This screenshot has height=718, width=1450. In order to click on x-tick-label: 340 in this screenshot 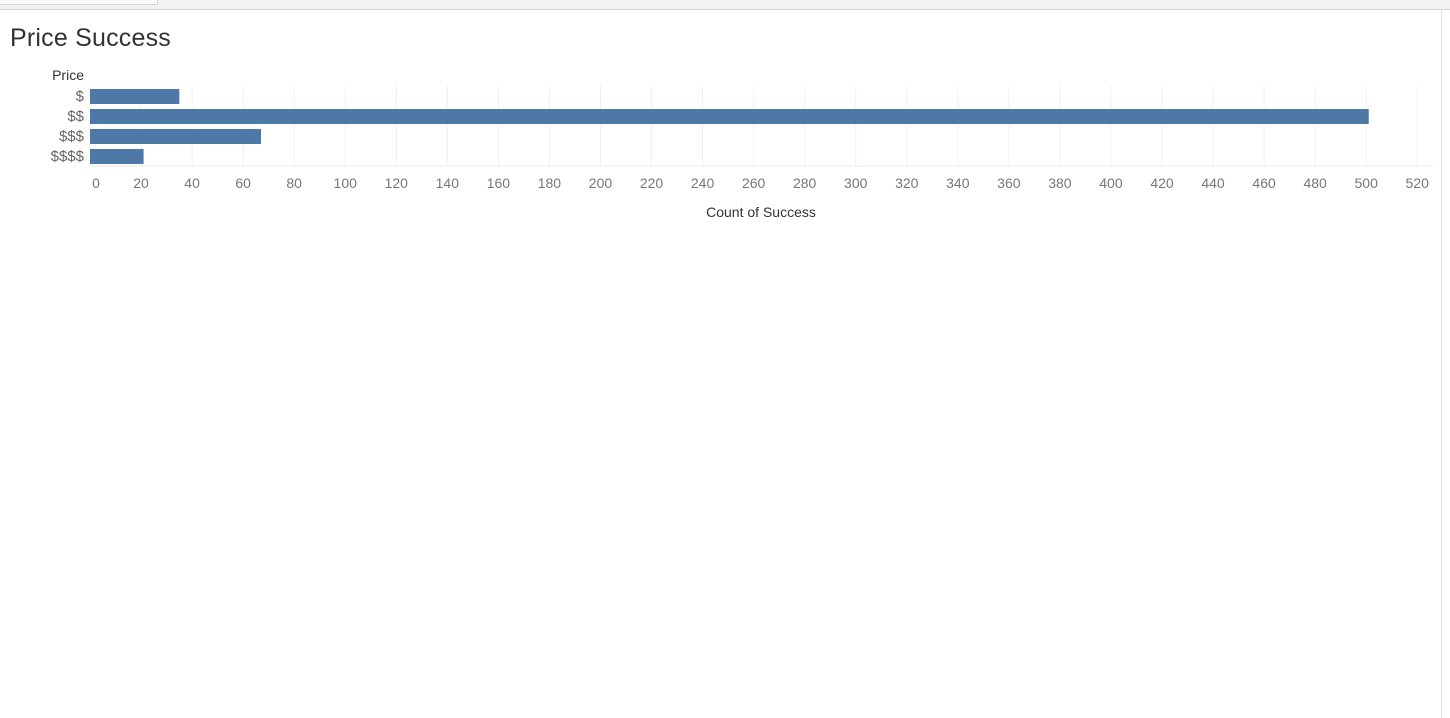, I will do `click(958, 183)`.